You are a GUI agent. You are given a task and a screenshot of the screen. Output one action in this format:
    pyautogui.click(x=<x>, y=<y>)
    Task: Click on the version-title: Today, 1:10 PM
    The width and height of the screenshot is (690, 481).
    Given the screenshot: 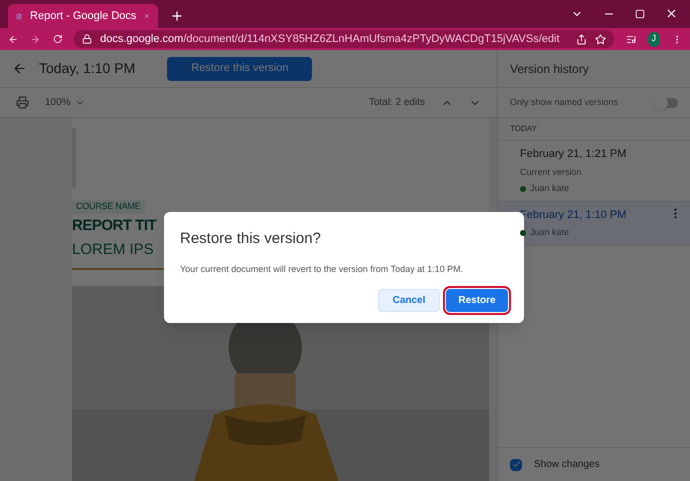 What is the action you would take?
    pyautogui.click(x=87, y=68)
    